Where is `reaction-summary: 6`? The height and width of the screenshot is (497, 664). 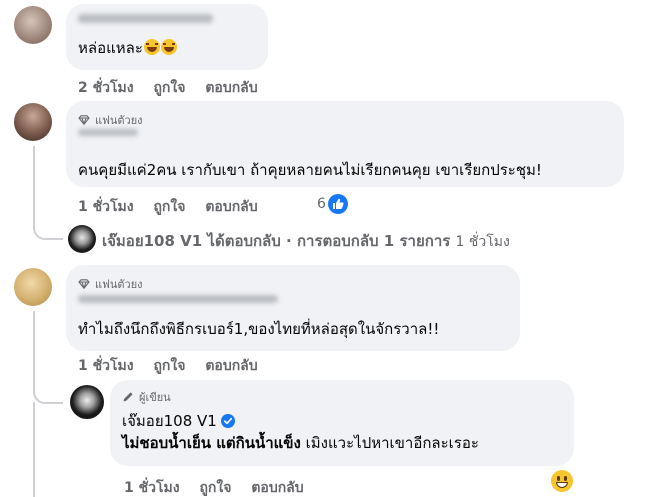 reaction-summary: 6 is located at coordinates (332, 204).